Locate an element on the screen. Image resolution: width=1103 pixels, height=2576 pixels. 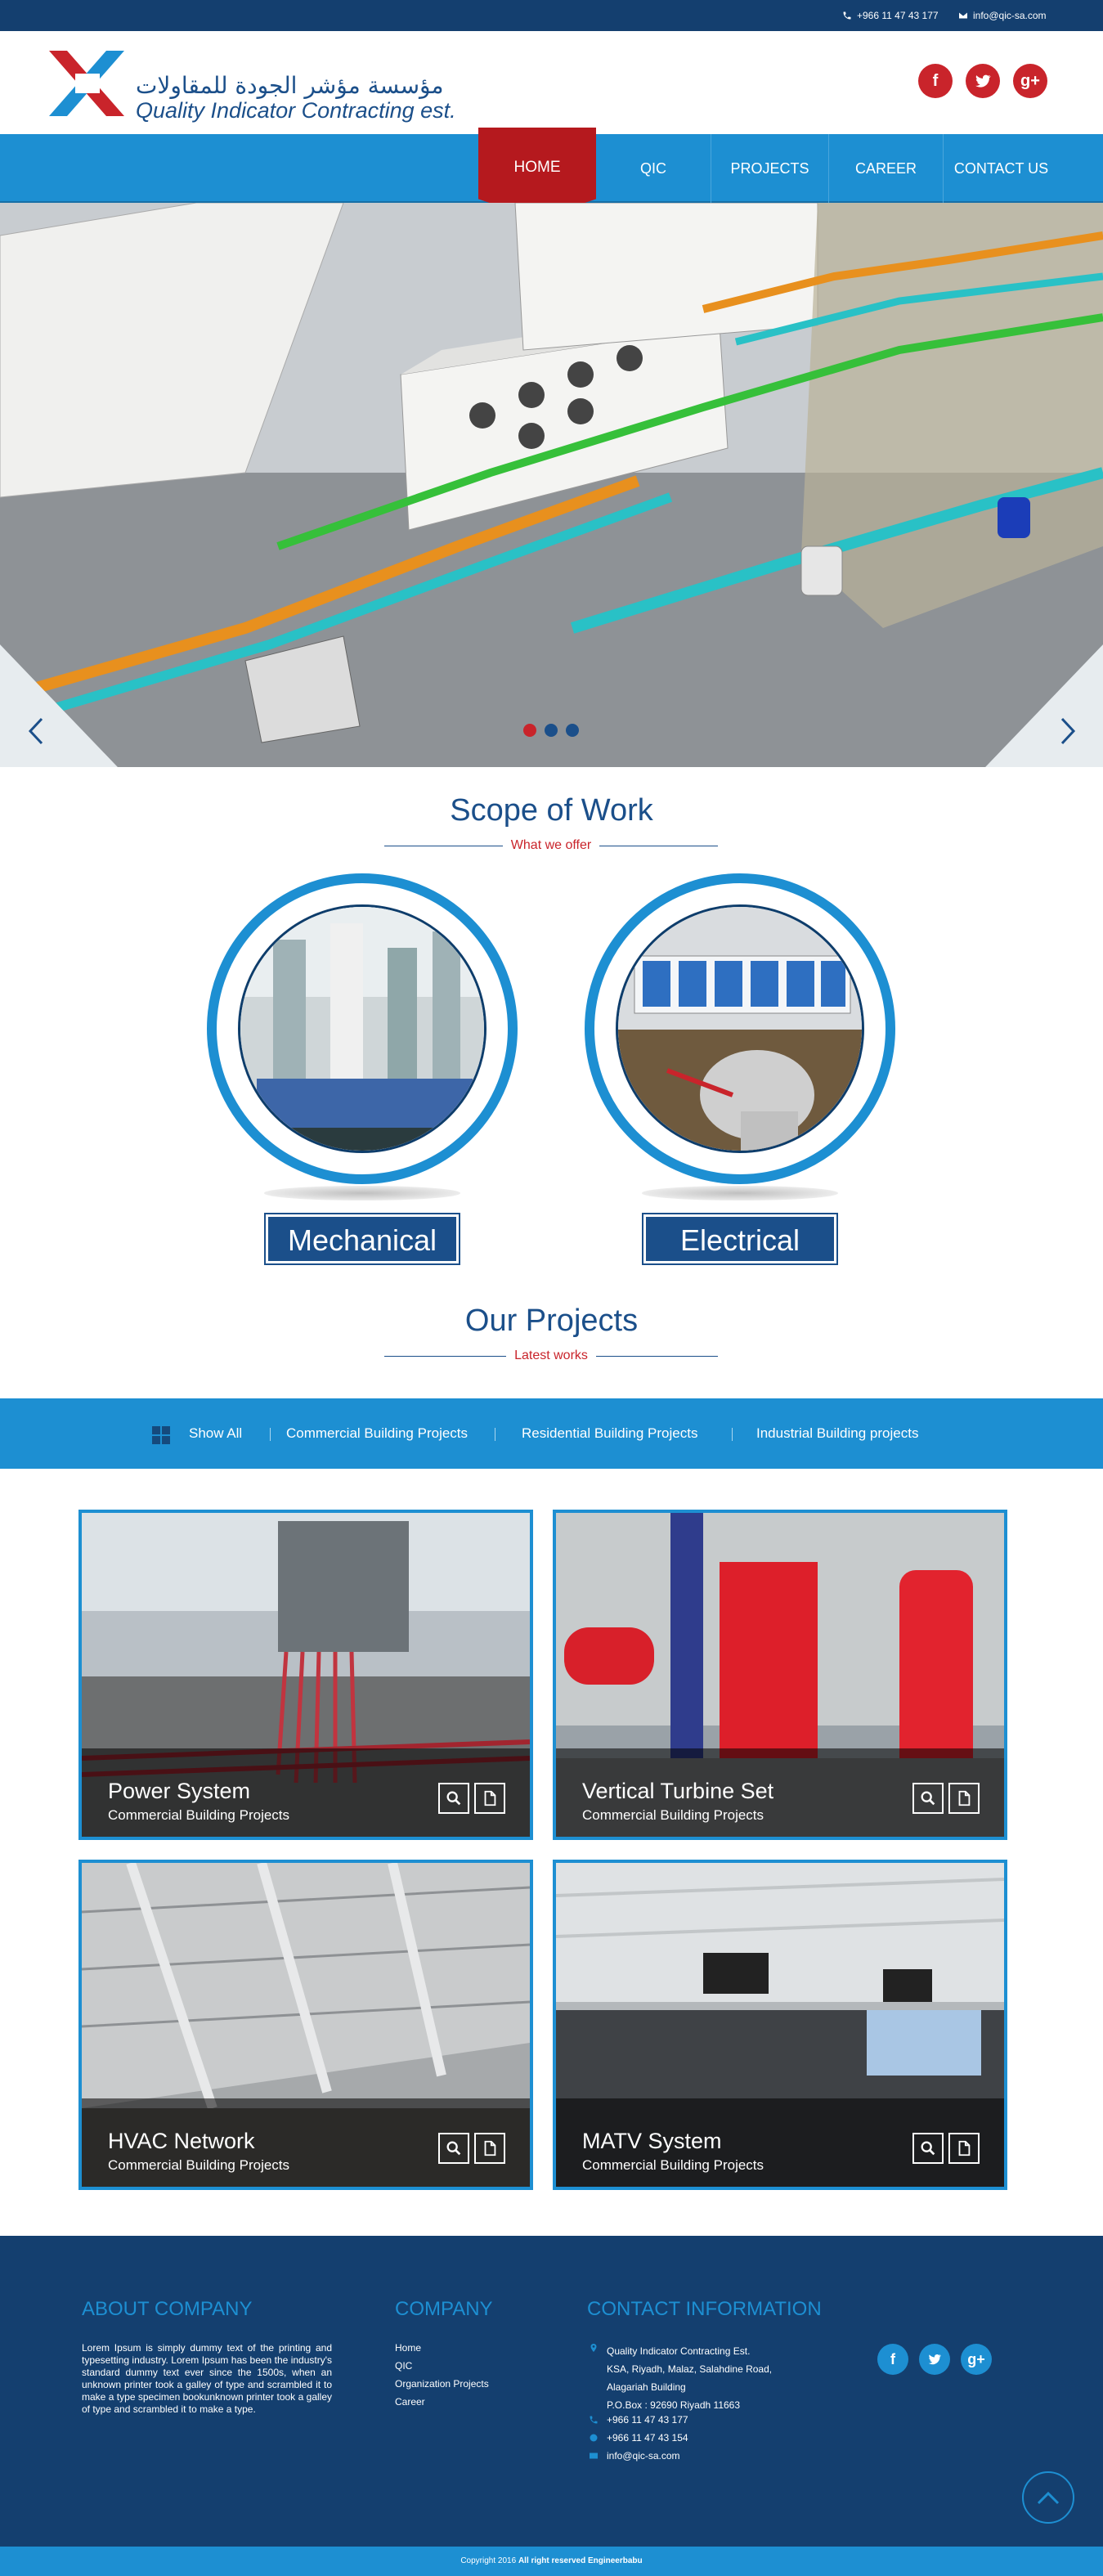
address-line-2: KSA, Riyadh, Malaz, Salahdine Road, is located at coordinates (690, 2369).